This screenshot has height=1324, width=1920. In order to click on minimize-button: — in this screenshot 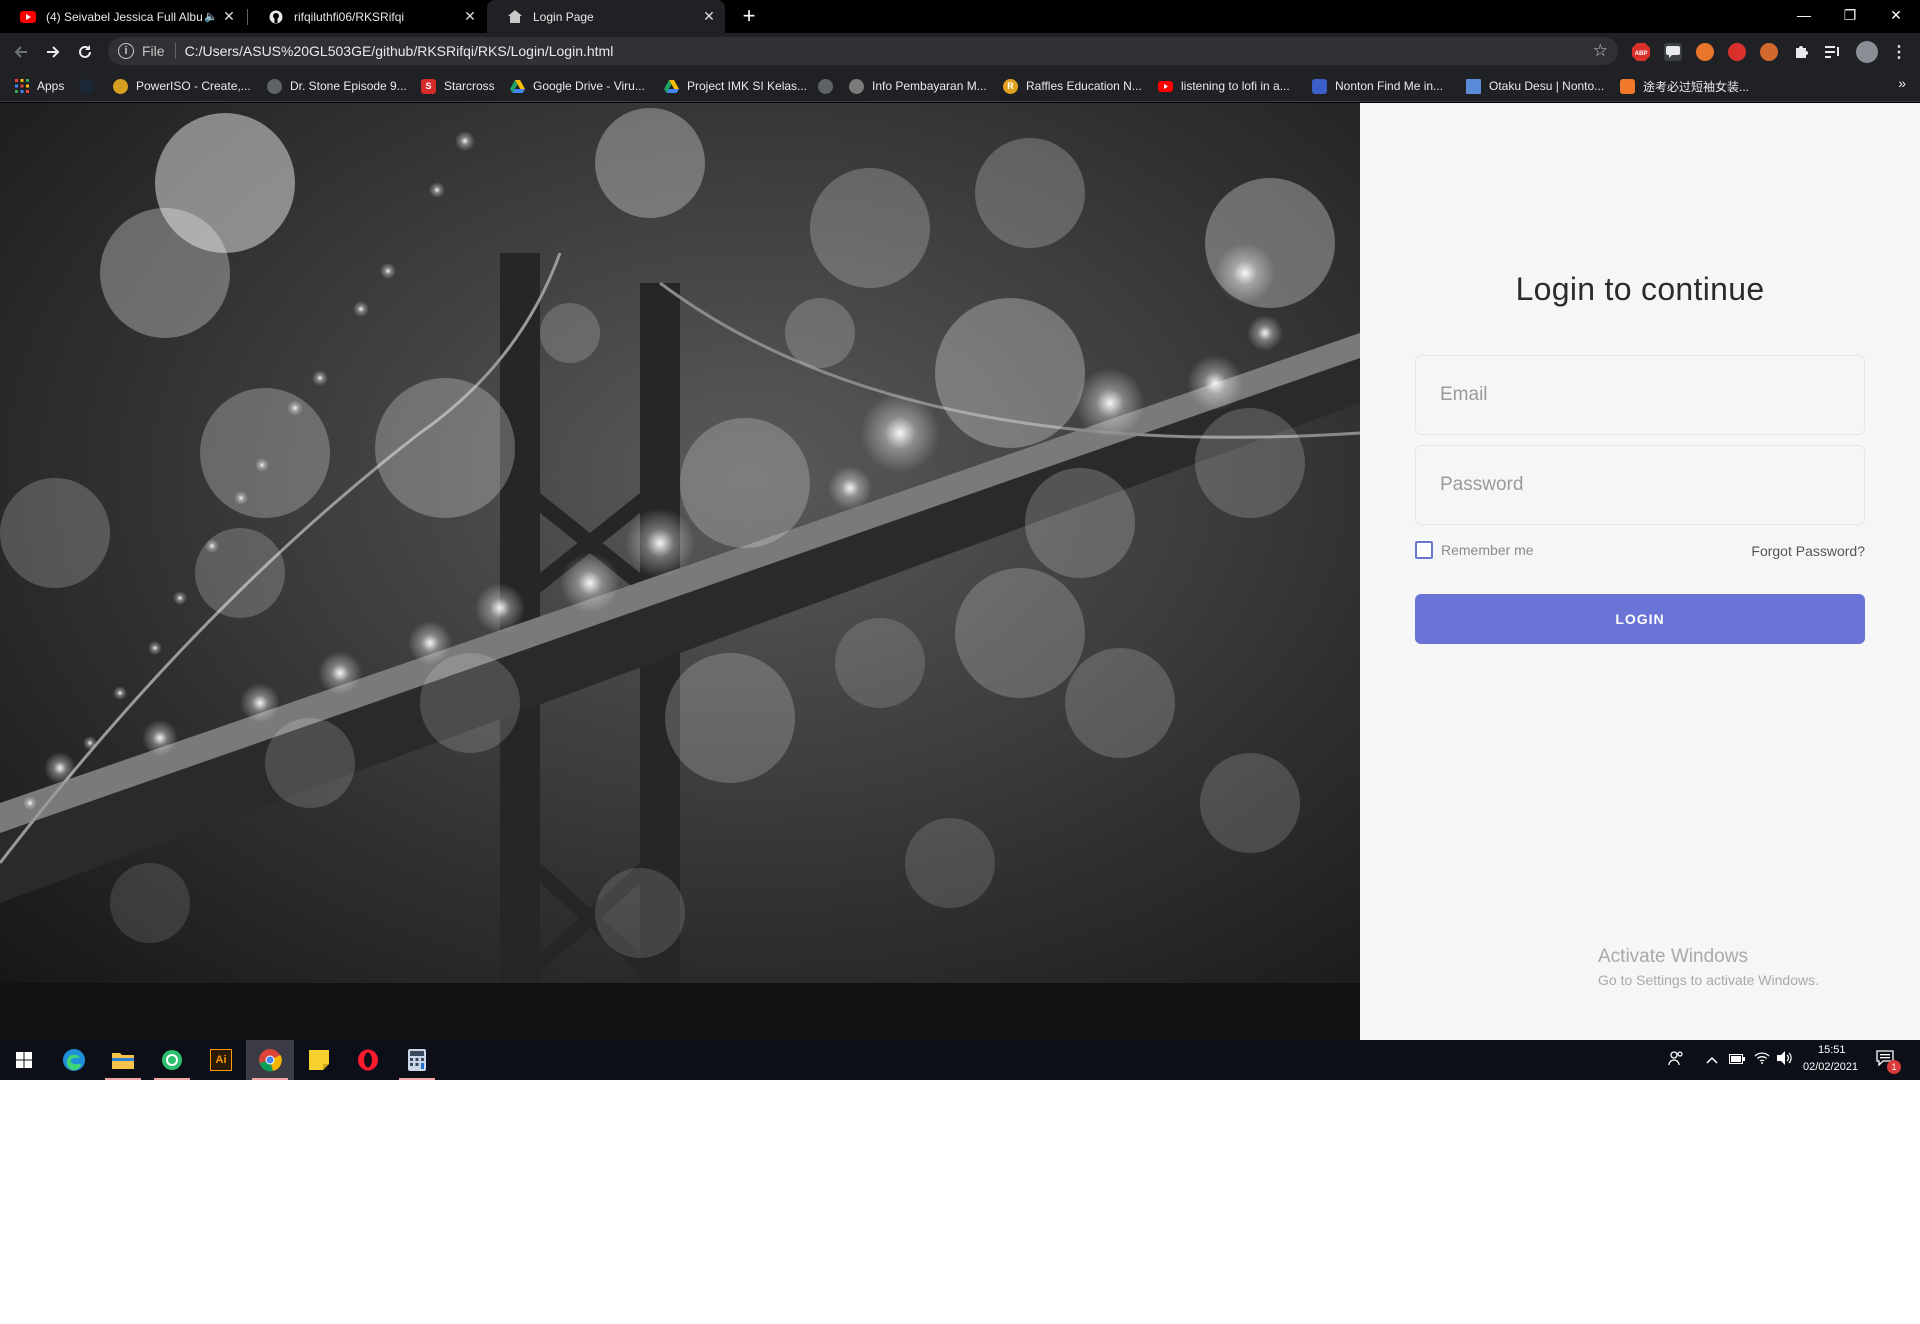, I will do `click(1804, 15)`.